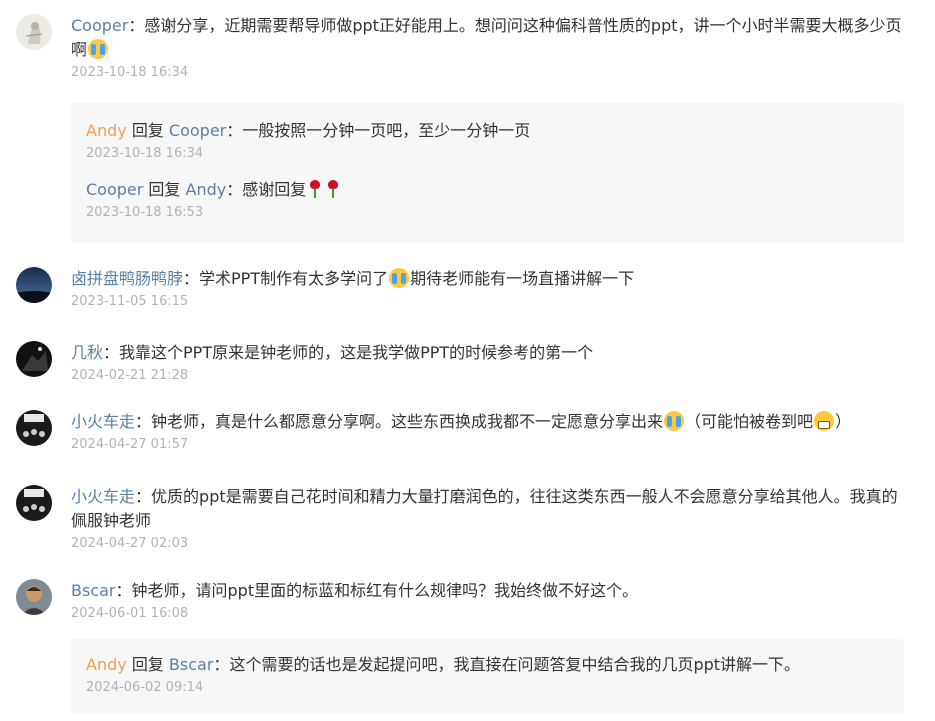 This screenshot has width=935, height=721. Describe the element at coordinates (130, 375) in the screenshot. I see `comment-time: 2024-02-21 21:28` at that location.